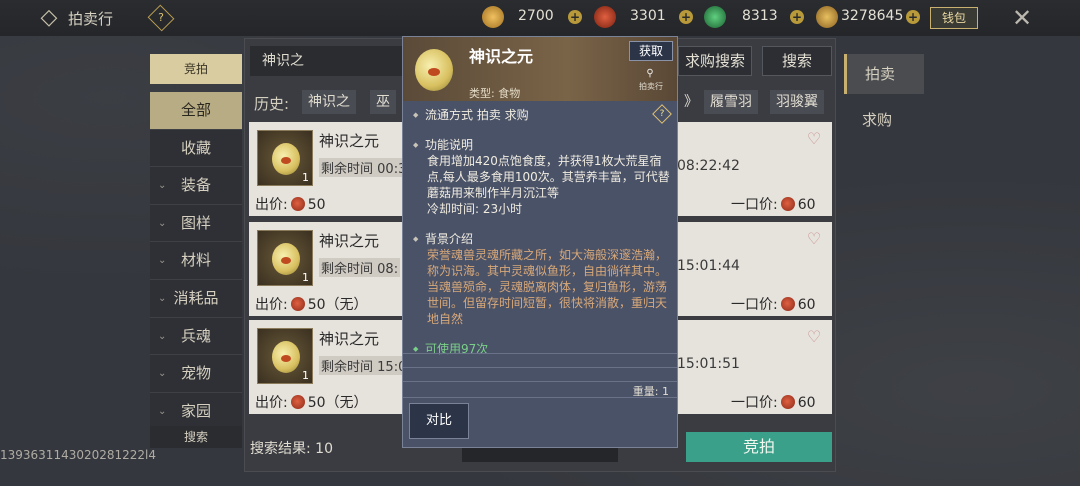 The image size is (1080, 486). What do you see at coordinates (360, 267) in the screenshot?
I see `remaining-time-label: 剩余时间 08:` at bounding box center [360, 267].